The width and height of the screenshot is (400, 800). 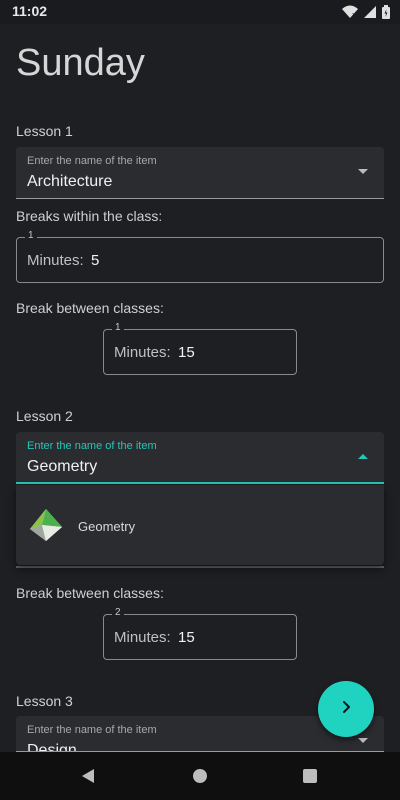 What do you see at coordinates (350, 11) in the screenshot?
I see `wifi-icon: x` at bounding box center [350, 11].